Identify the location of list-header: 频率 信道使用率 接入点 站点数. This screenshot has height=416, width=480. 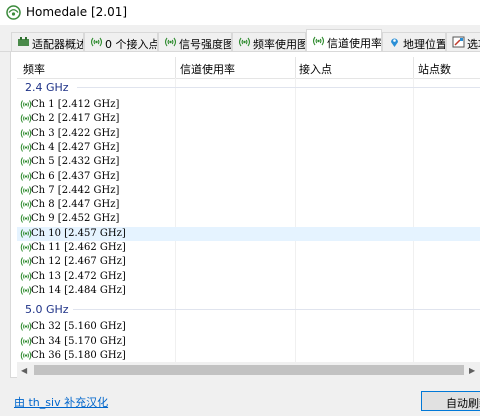
(248, 68).